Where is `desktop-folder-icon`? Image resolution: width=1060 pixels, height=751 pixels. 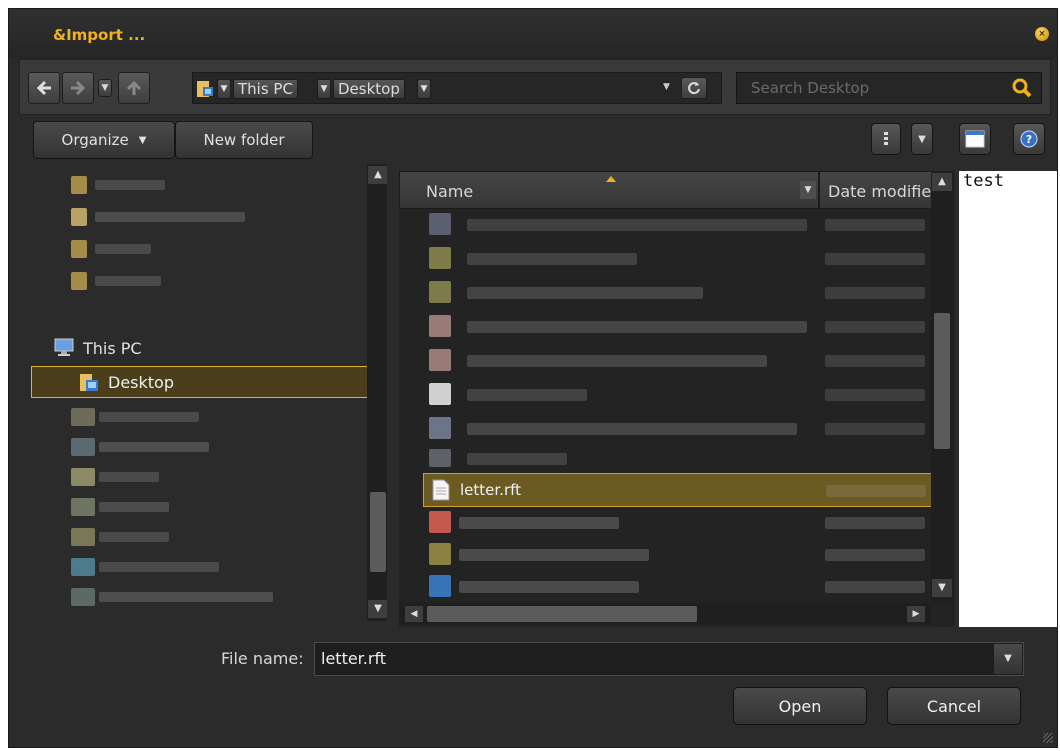 desktop-folder-icon is located at coordinates (89, 382).